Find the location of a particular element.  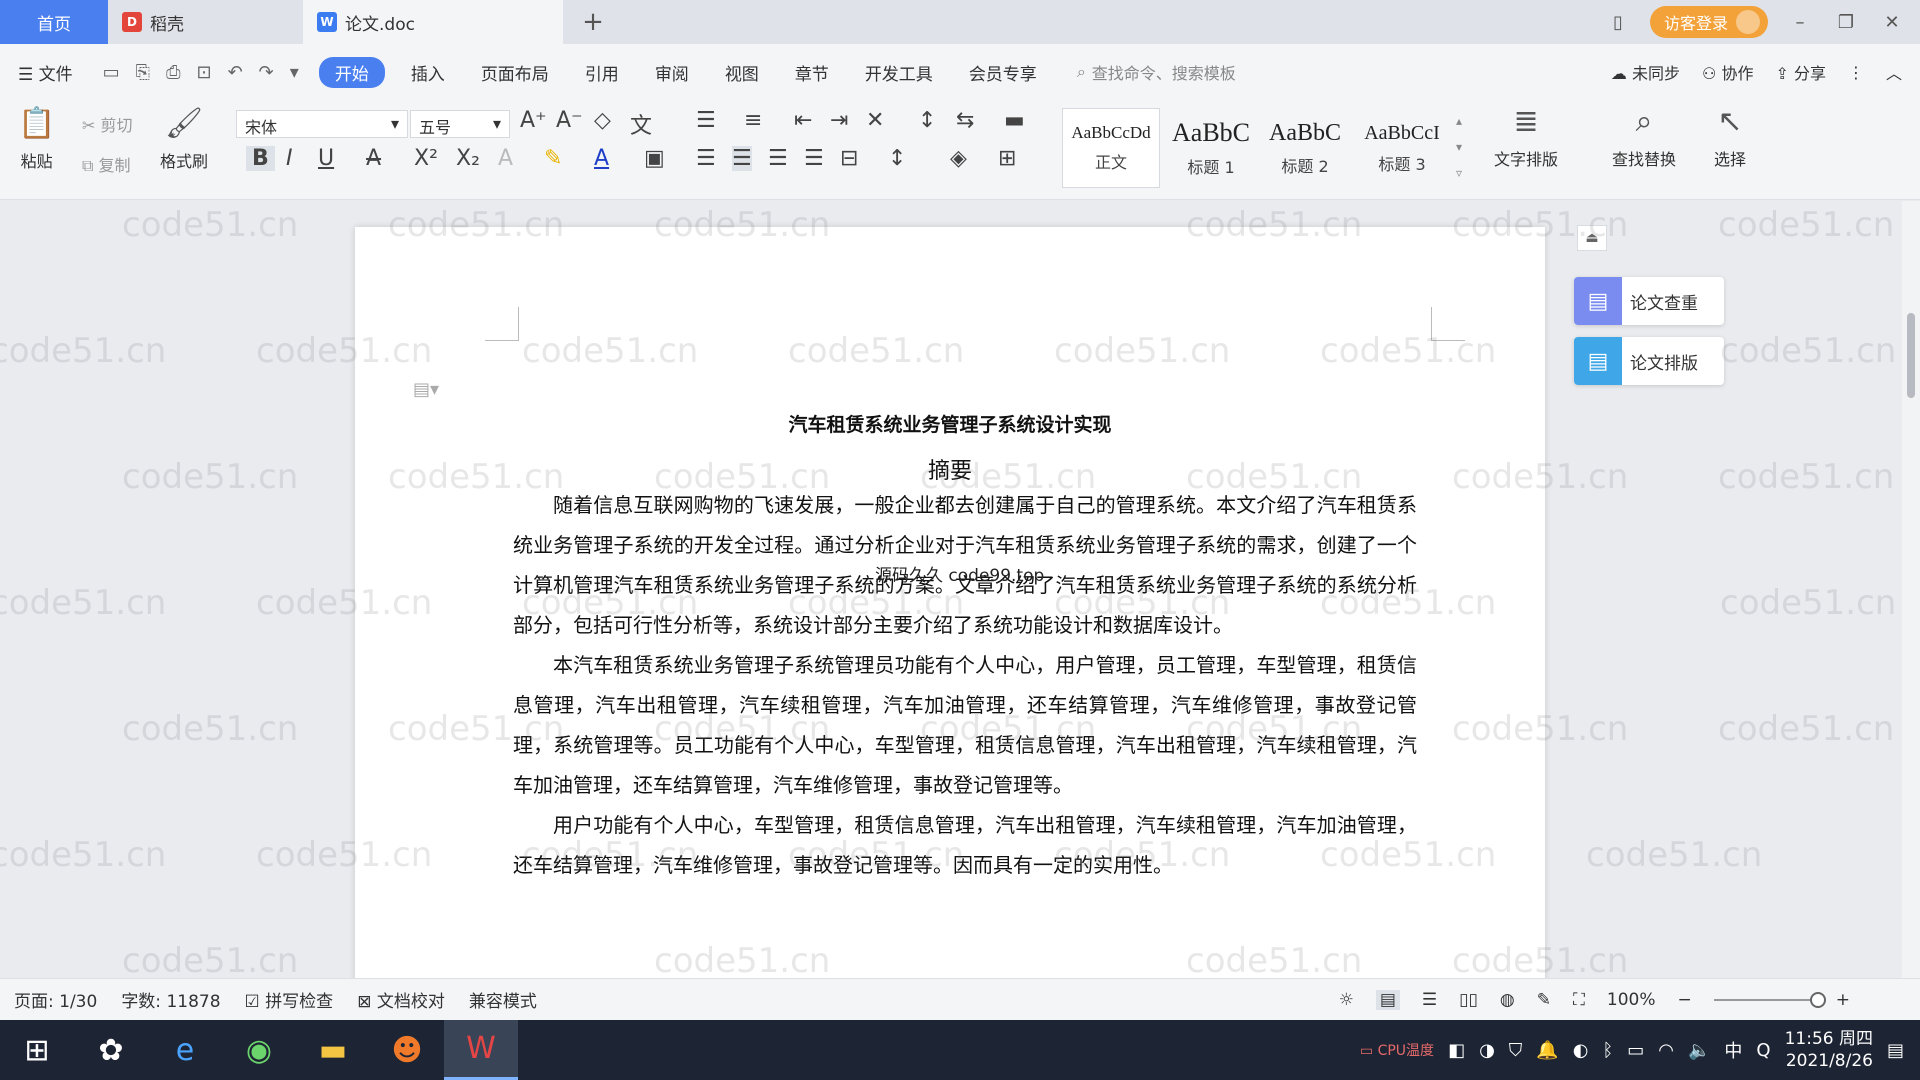

align-center-icon: ☰ is located at coordinates (742, 158).